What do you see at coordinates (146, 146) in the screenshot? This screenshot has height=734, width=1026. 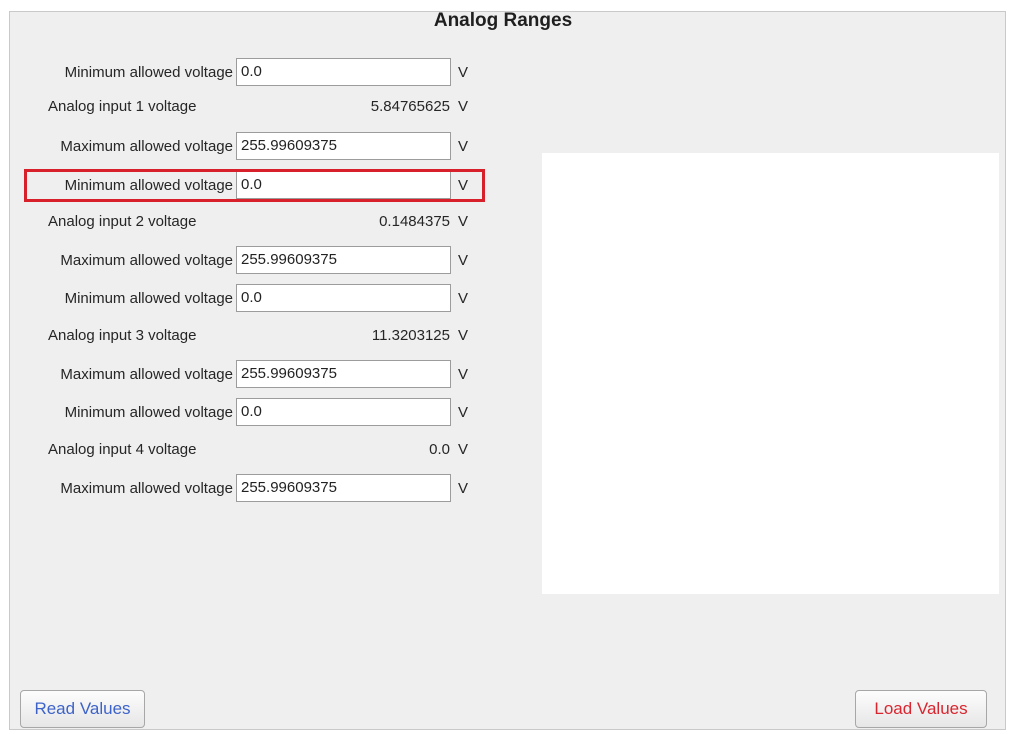 I see `input-1-max-label: Maximum allowed voltage` at bounding box center [146, 146].